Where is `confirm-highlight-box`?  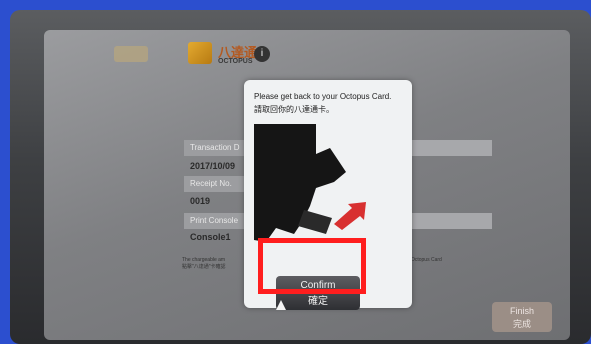
confirm-highlight-box is located at coordinates (312, 266).